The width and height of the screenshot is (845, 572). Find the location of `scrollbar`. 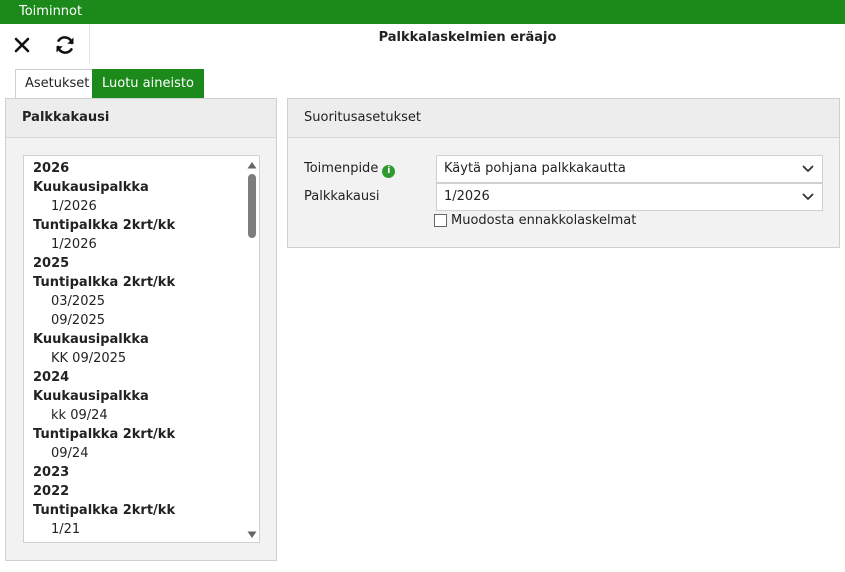

scrollbar is located at coordinates (252, 349).